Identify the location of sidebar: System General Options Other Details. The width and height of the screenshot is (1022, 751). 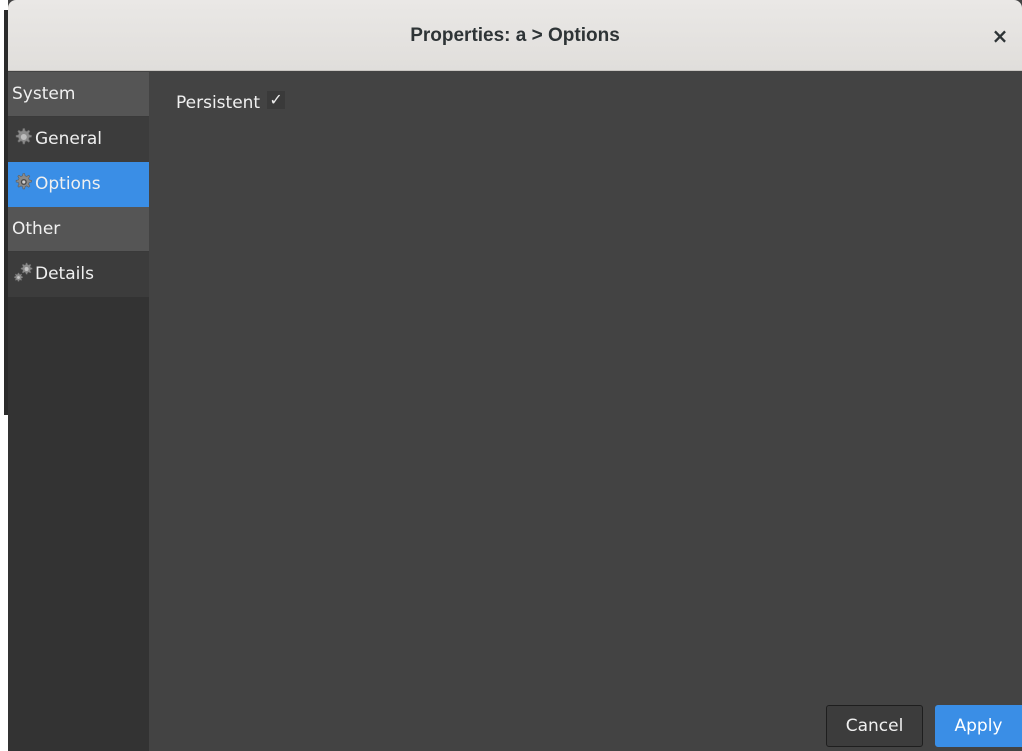
(78, 411).